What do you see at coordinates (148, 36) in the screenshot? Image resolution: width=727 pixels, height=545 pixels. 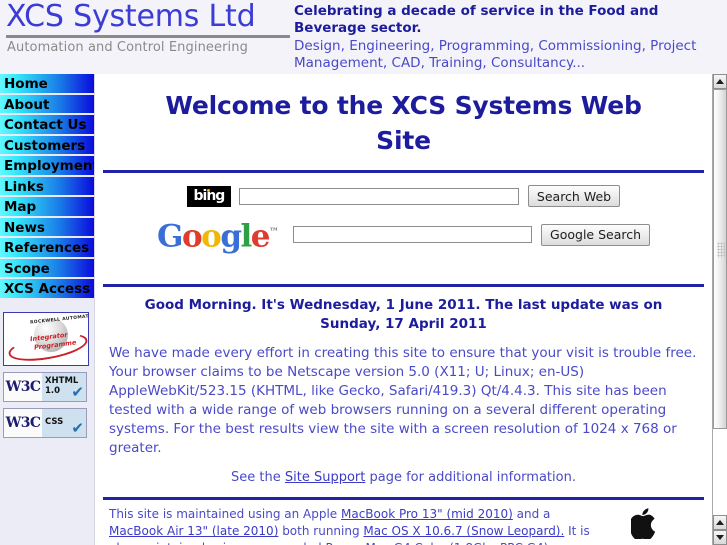 I see `brand-divider` at bounding box center [148, 36].